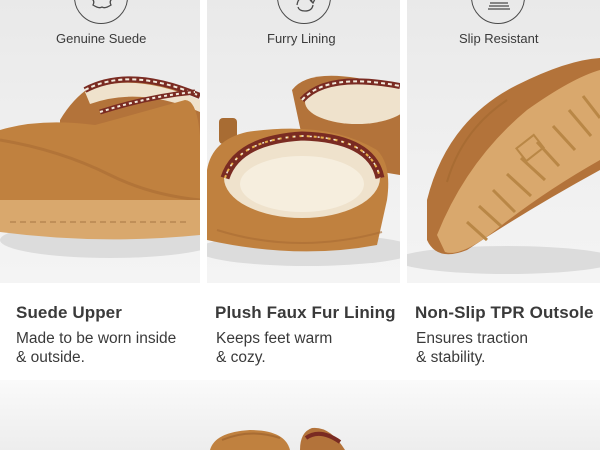 The image size is (600, 450). Describe the element at coordinates (111, 348) in the screenshot. I see `feature-description: Made to be worn inside & outside.` at that location.